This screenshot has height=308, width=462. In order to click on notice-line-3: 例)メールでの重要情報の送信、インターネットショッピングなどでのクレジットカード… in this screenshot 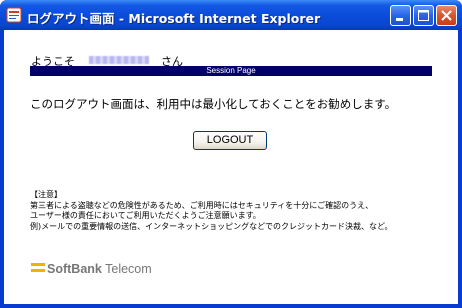, I will do `click(211, 226)`.